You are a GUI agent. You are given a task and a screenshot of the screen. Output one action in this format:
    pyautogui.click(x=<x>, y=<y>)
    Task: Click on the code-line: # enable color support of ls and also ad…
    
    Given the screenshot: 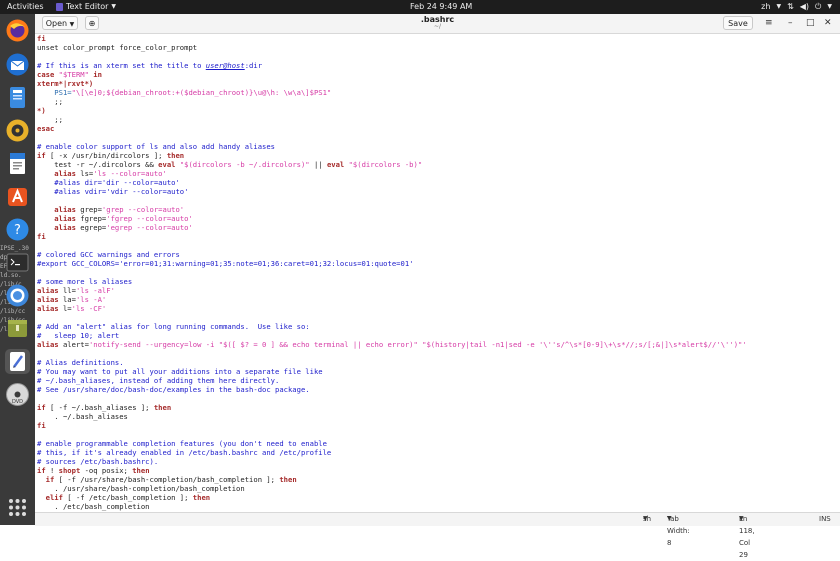 What is the action you would take?
    pyautogui.click(x=438, y=146)
    